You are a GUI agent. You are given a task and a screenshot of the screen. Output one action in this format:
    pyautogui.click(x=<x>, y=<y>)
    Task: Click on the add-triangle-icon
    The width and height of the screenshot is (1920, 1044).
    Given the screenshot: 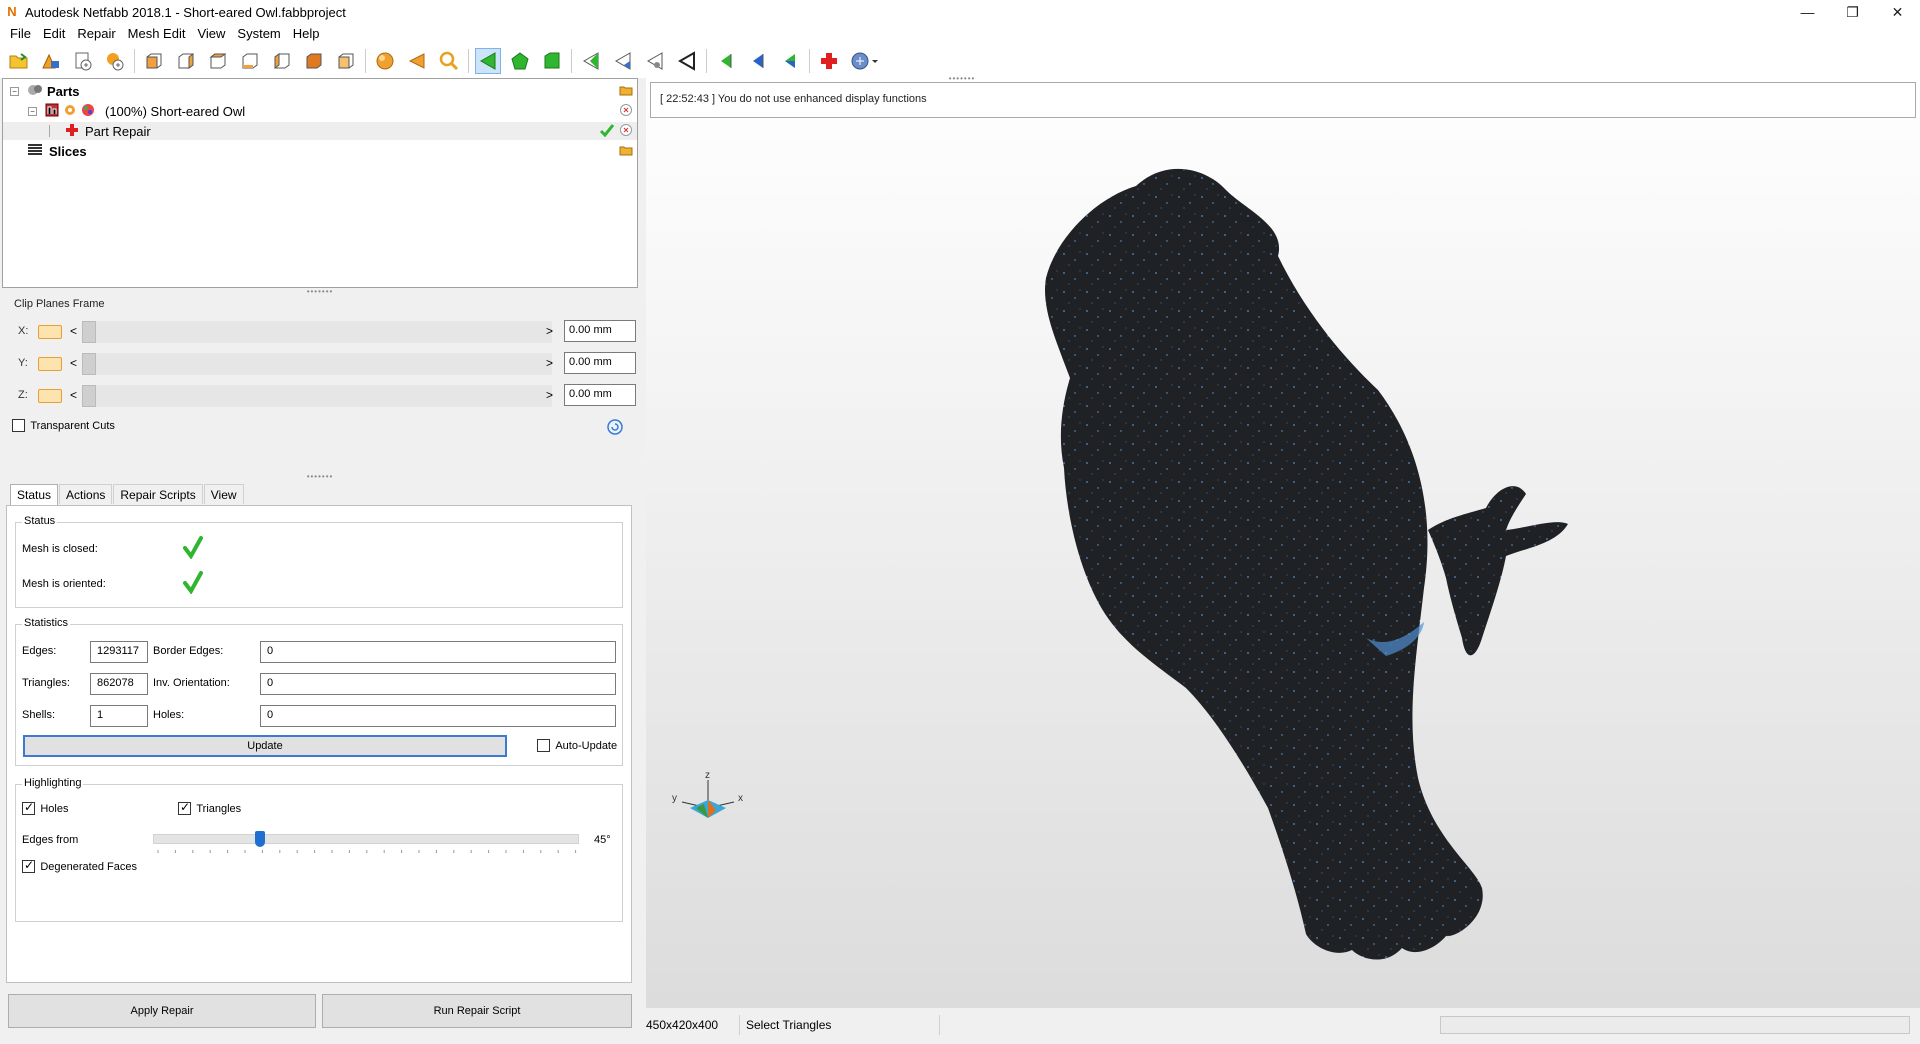 What is the action you would take?
    pyautogui.click(x=623, y=61)
    